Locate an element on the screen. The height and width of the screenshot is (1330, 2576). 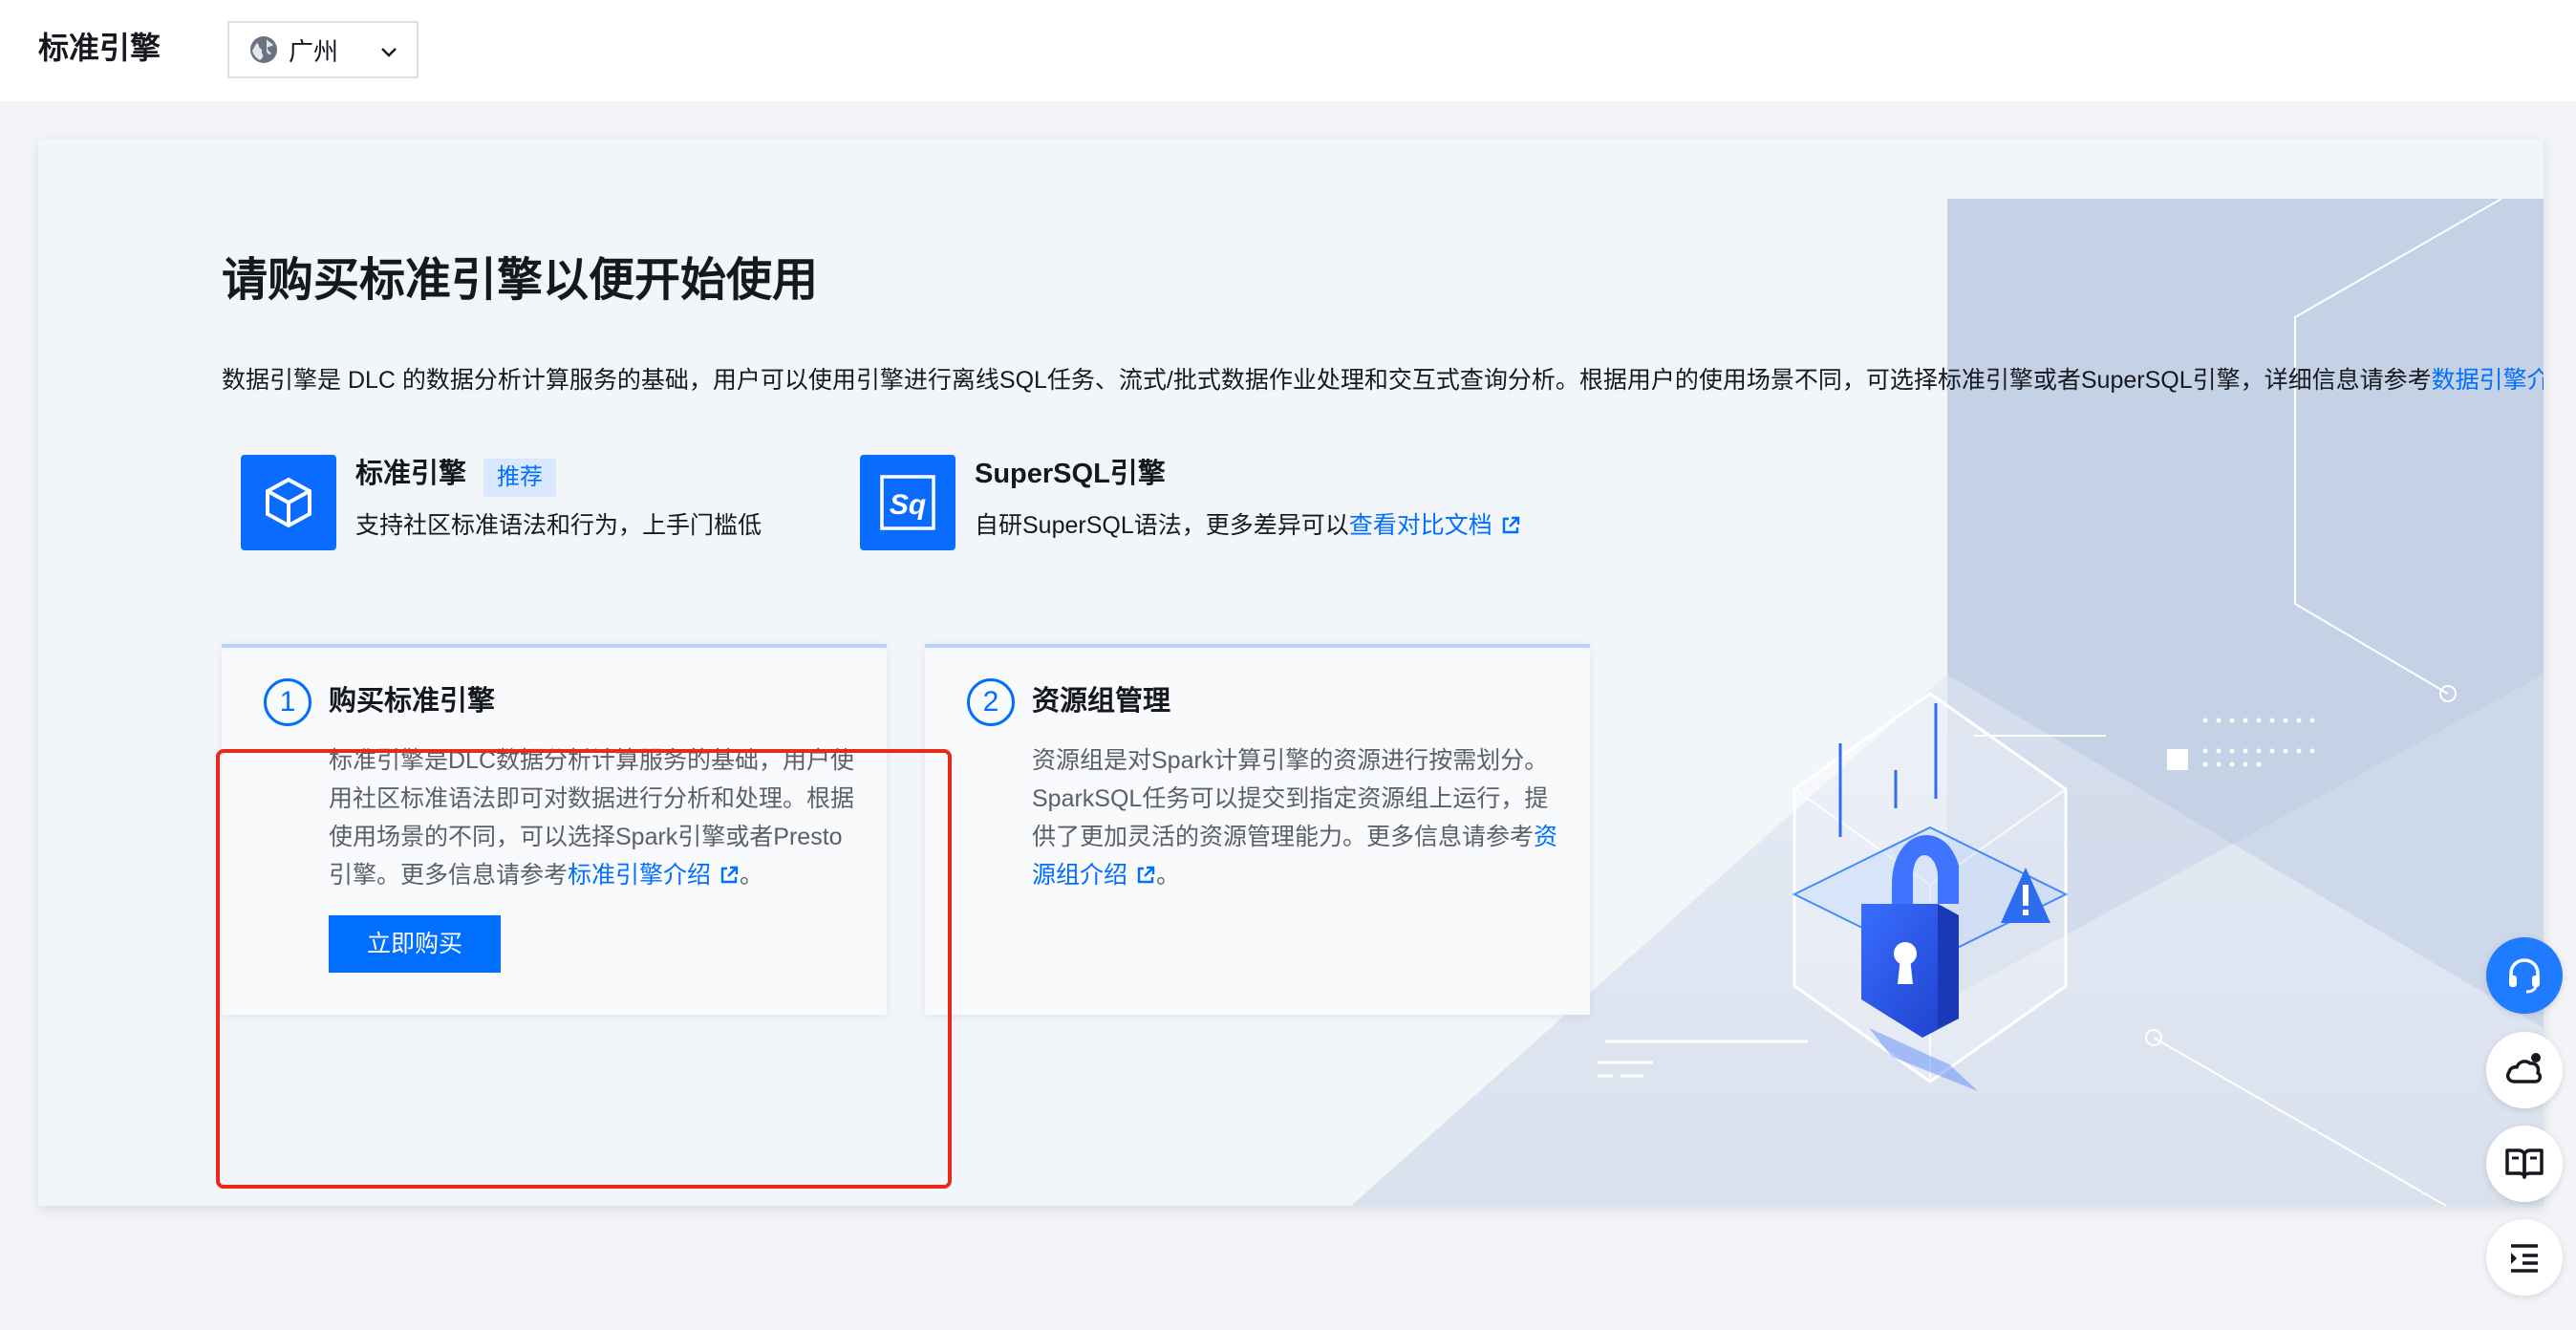
collapse-panel-button is located at coordinates (2524, 1257).